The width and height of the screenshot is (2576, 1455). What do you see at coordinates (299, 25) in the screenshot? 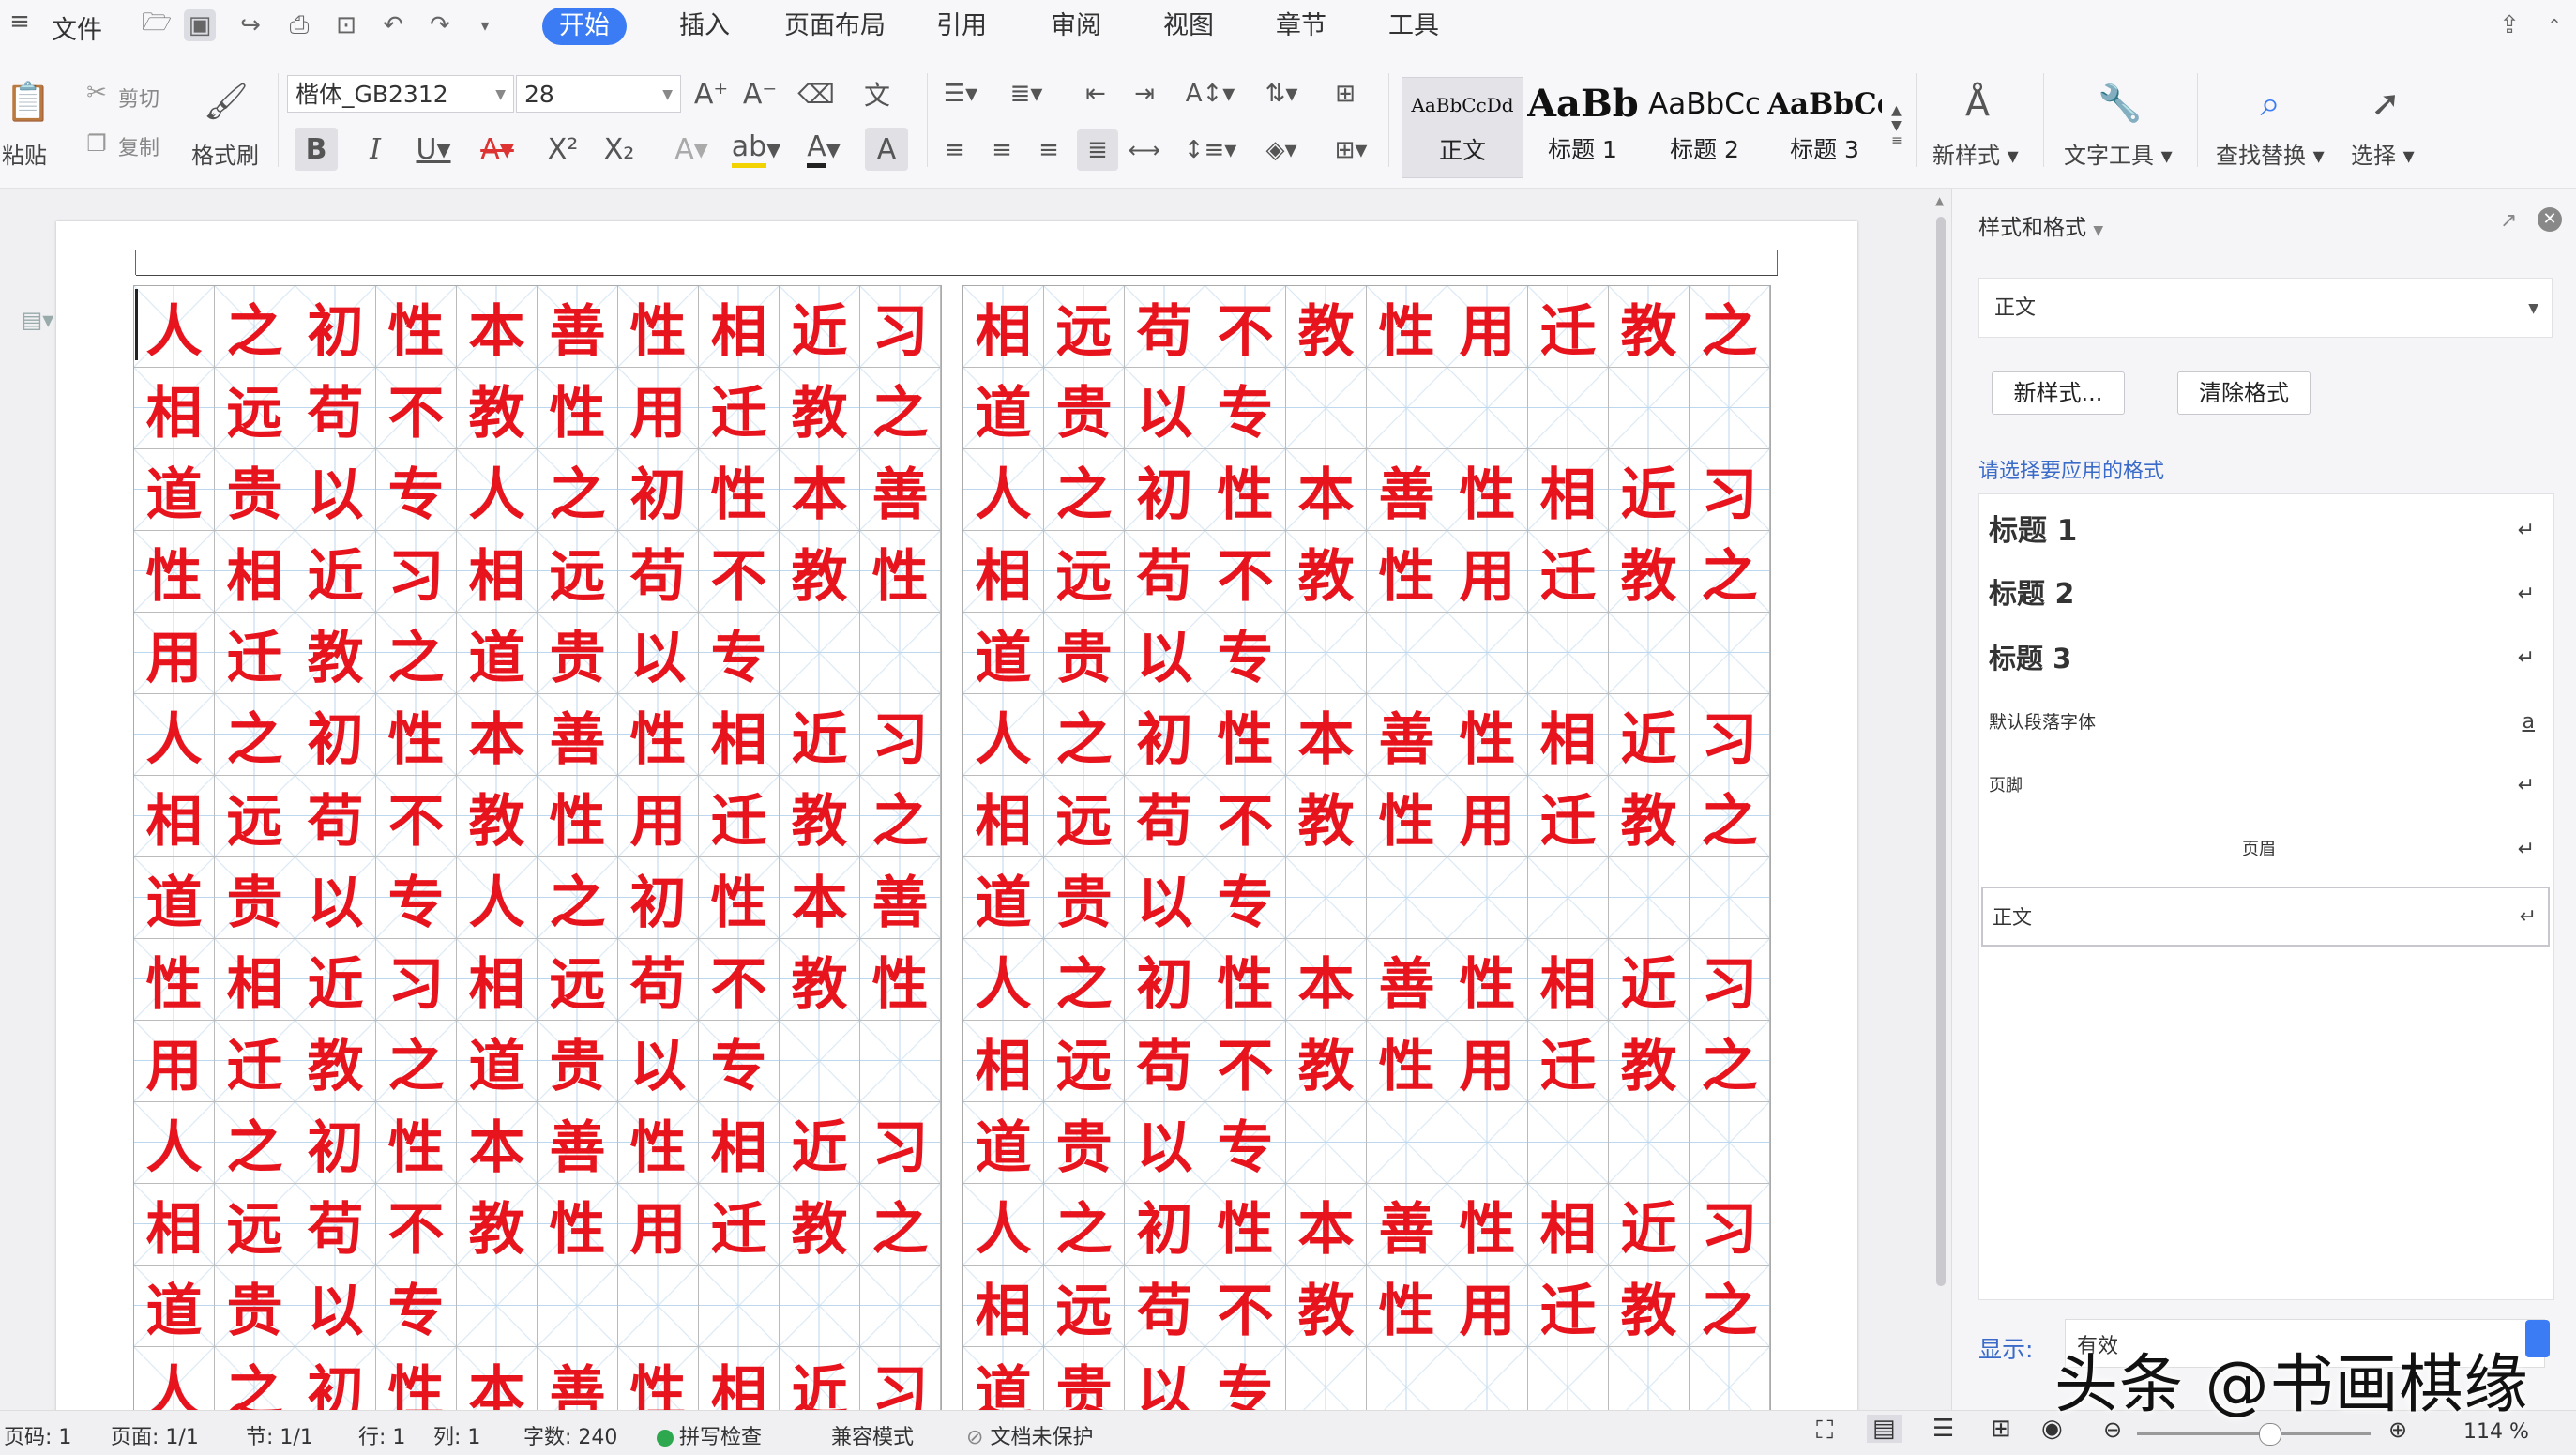
I see `print-icon: ⎙` at bounding box center [299, 25].